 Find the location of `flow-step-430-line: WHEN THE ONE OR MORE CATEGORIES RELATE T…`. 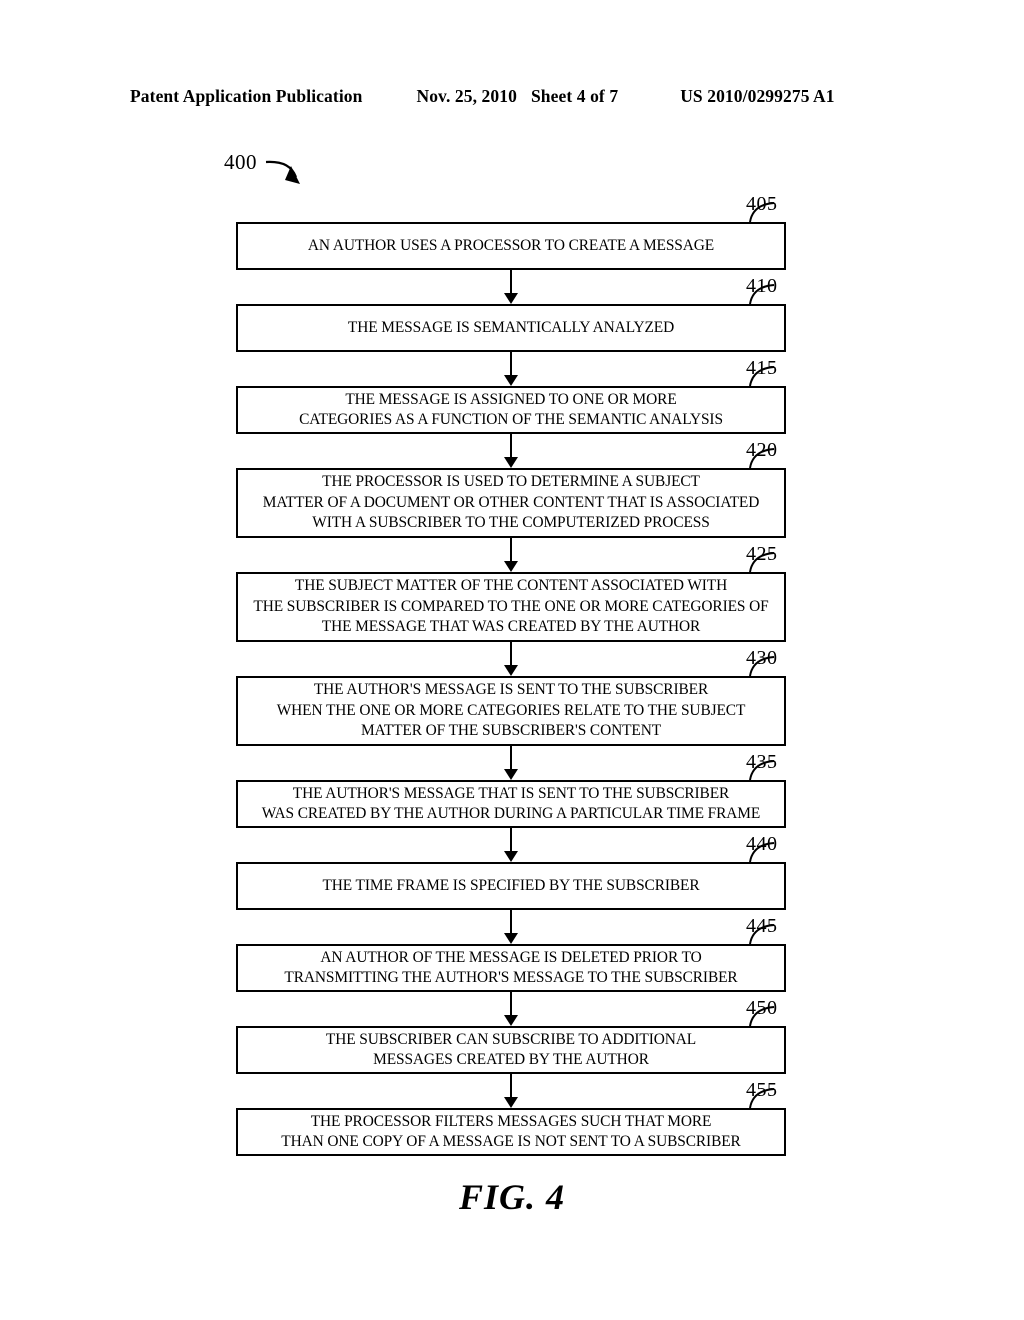

flow-step-430-line: WHEN THE ONE OR MORE CATEGORIES RELATE T… is located at coordinates (511, 710).